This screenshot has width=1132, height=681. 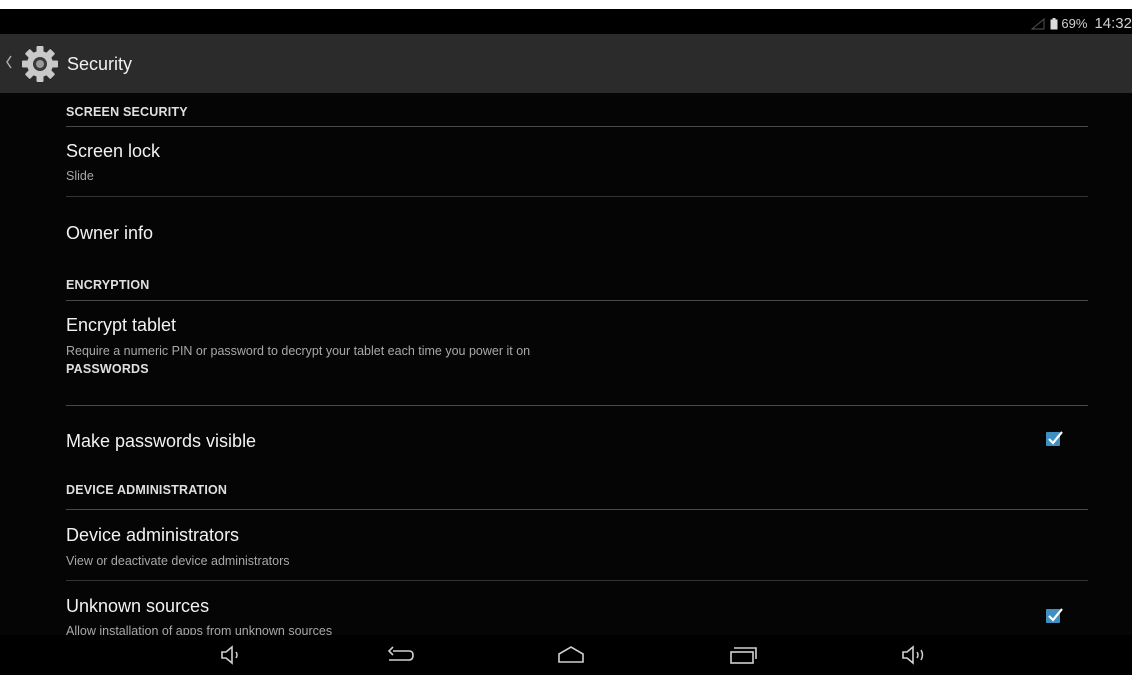 What do you see at coordinates (577, 493) in the screenshot?
I see `section-header-device-administration: DEVICE ADMINISTRATION` at bounding box center [577, 493].